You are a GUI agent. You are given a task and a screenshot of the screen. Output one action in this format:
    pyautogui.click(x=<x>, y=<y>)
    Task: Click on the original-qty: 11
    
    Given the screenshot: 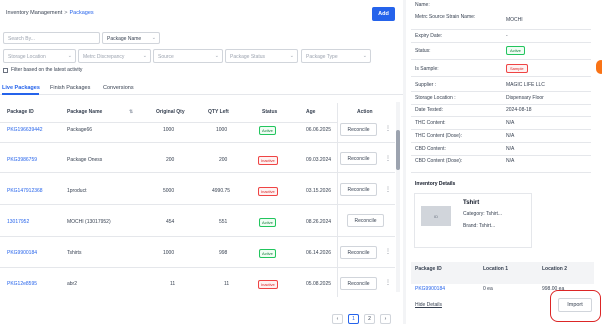 What is the action you would take?
    pyautogui.click(x=173, y=284)
    